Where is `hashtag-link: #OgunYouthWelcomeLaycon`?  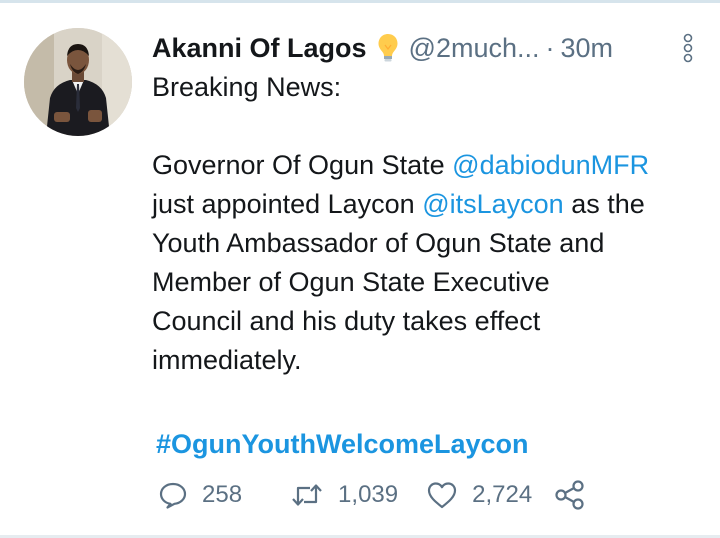 hashtag-link: #OgunYouthWelcomeLaycon is located at coordinates (424, 444).